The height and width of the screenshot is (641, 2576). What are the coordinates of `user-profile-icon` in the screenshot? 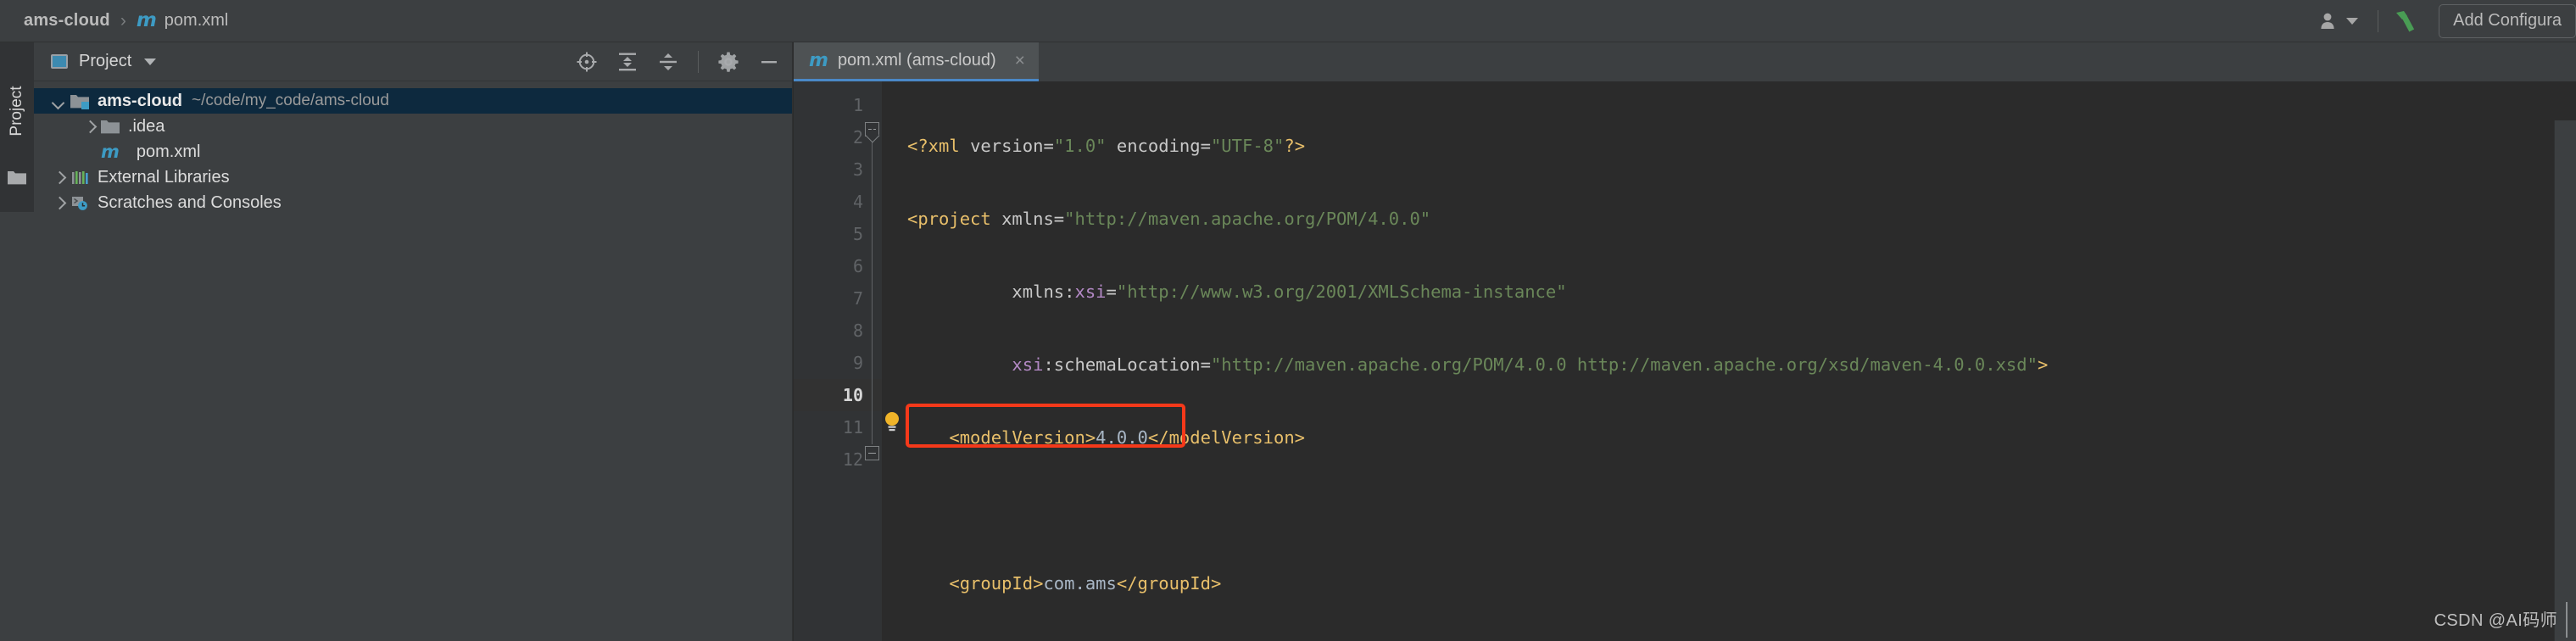 It's located at (2338, 21).